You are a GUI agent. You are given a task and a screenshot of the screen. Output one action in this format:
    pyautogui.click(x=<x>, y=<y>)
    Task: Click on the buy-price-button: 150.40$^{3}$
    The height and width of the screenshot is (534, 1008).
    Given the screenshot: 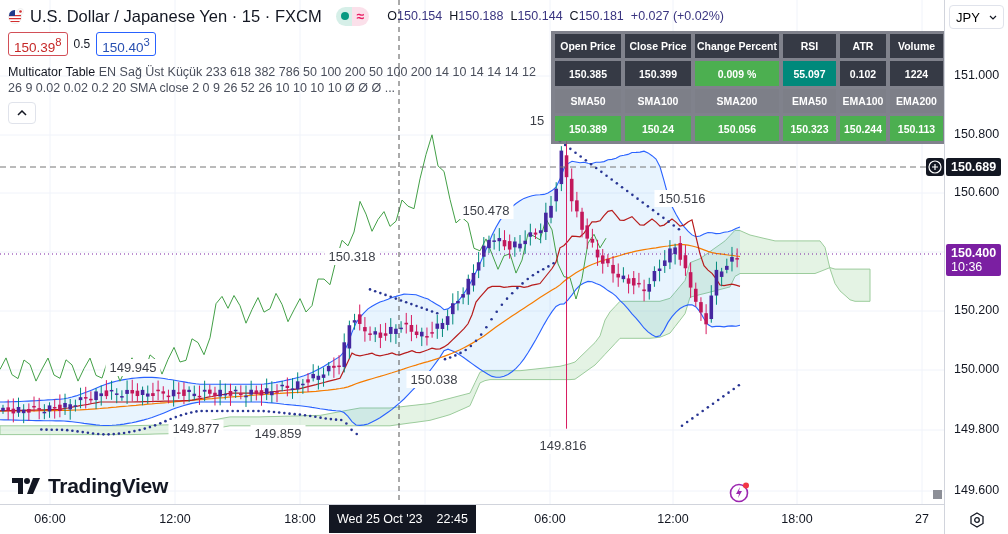 What is the action you would take?
    pyautogui.click(x=126, y=44)
    